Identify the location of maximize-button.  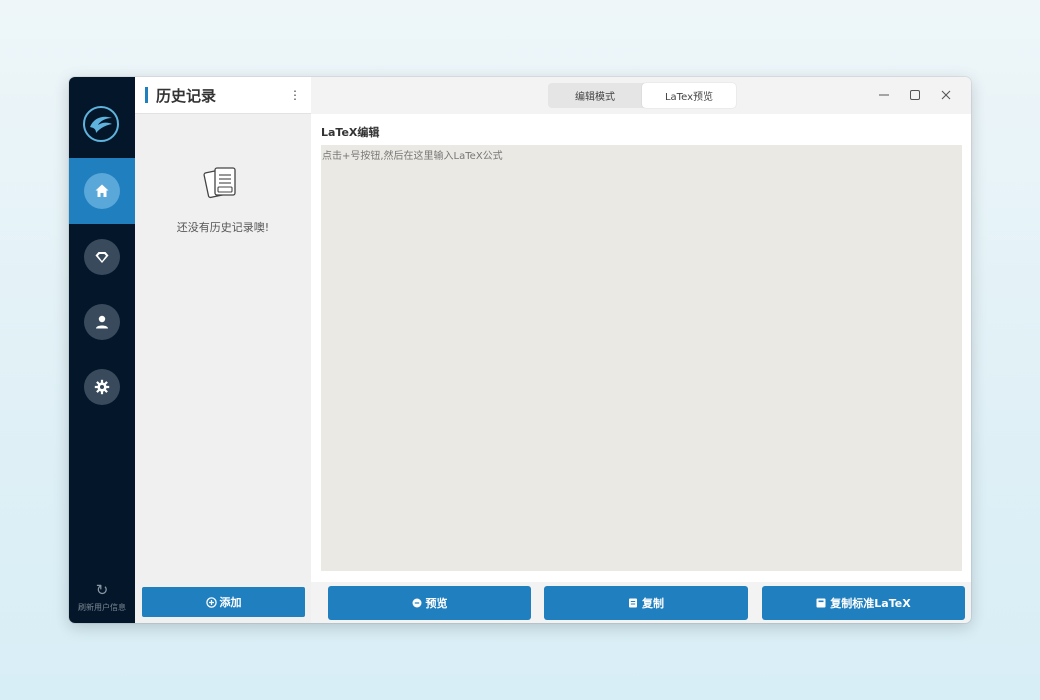
(915, 95).